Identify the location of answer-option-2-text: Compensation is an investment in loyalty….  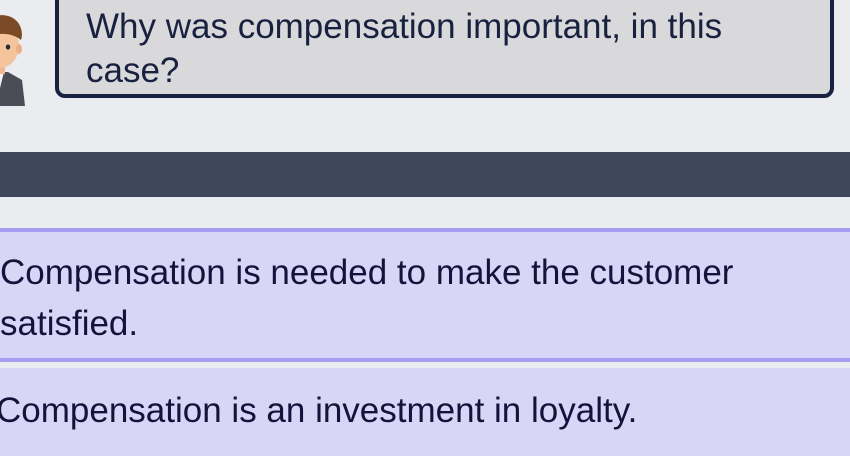
(319, 410).